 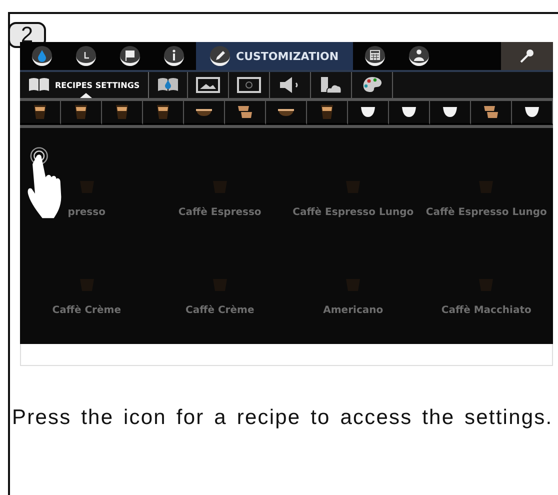 I want to click on instruction-text: Press the icon for a recipe to access the settings., so click(x=283, y=418).